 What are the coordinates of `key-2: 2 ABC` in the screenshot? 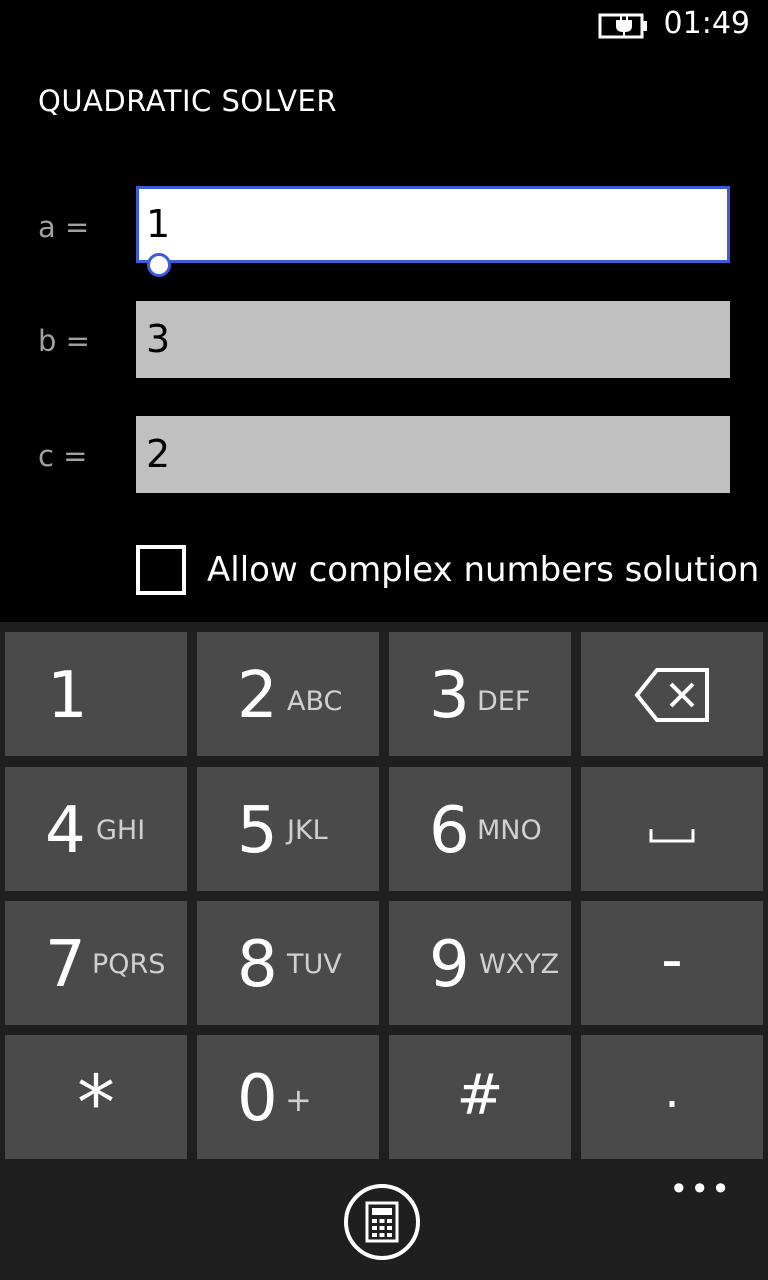 It's located at (288, 694).